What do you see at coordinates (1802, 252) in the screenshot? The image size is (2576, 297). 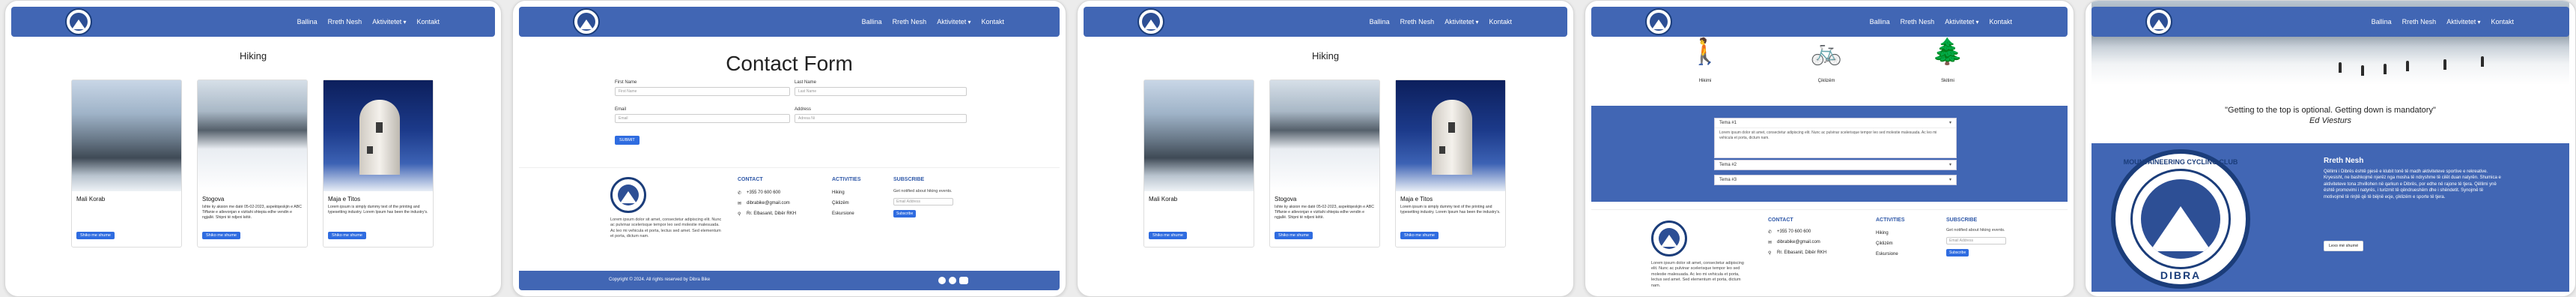 I see `footer-address: Rr. Elbasanit, Dibër RKH` at bounding box center [1802, 252].